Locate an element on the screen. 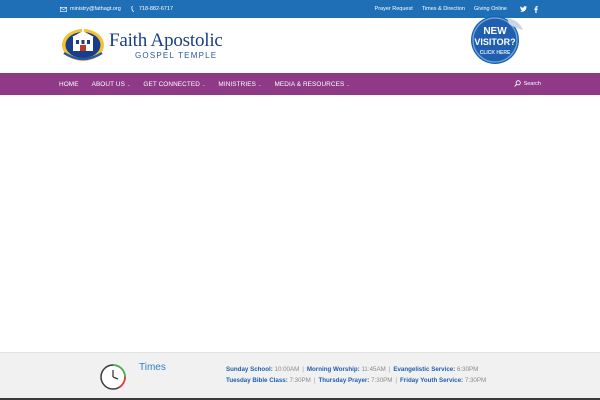 The width and height of the screenshot is (600, 400). times-direction-link: Times & Direction is located at coordinates (443, 9).